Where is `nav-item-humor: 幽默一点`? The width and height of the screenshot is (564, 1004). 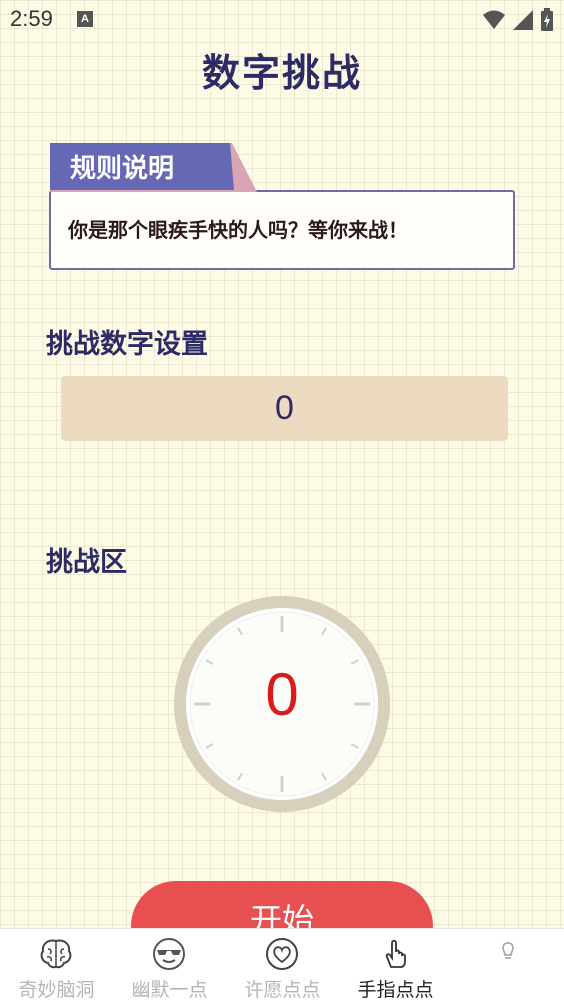
nav-item-humor: 幽默一点 is located at coordinates (169, 966).